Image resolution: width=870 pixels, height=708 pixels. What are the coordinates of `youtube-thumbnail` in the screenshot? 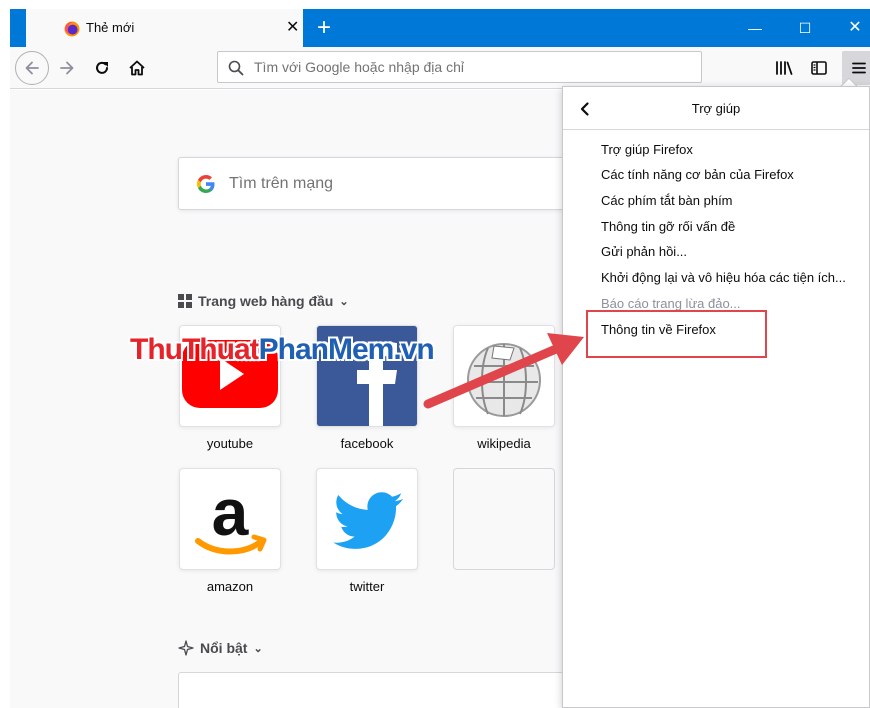 It's located at (230, 376).